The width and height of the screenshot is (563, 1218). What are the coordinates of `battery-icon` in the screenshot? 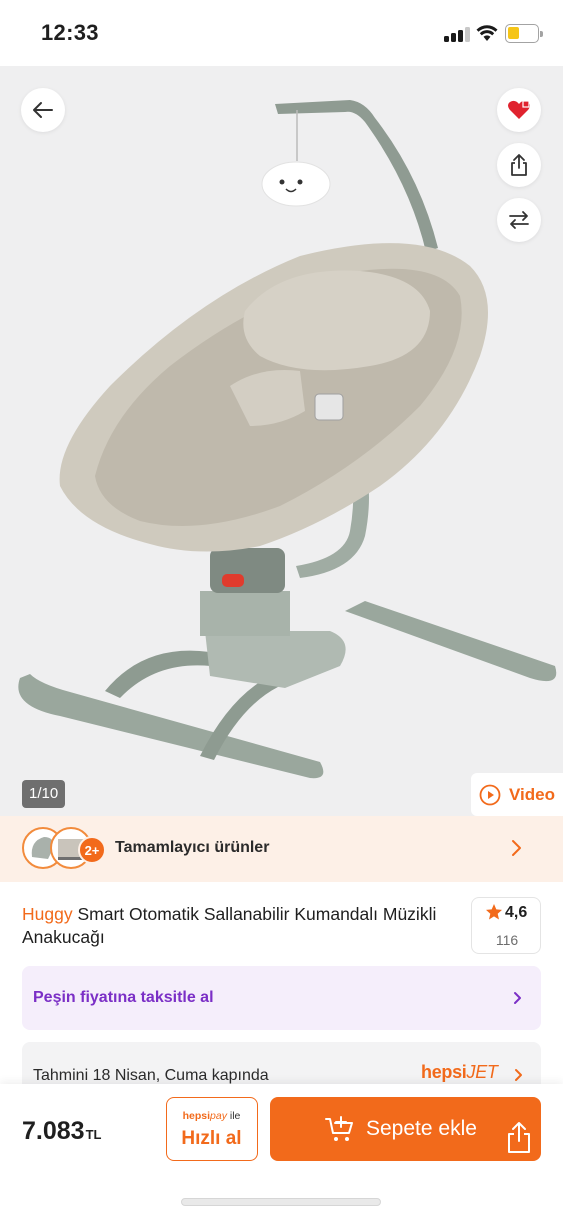 It's located at (524, 33).